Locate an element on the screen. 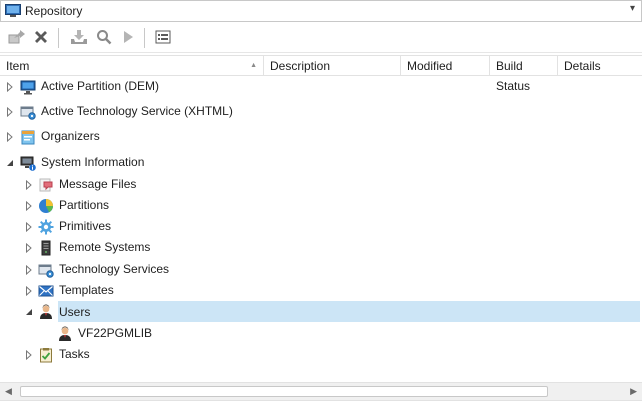  sort-caret-icon: ▲ is located at coordinates (253, 65).